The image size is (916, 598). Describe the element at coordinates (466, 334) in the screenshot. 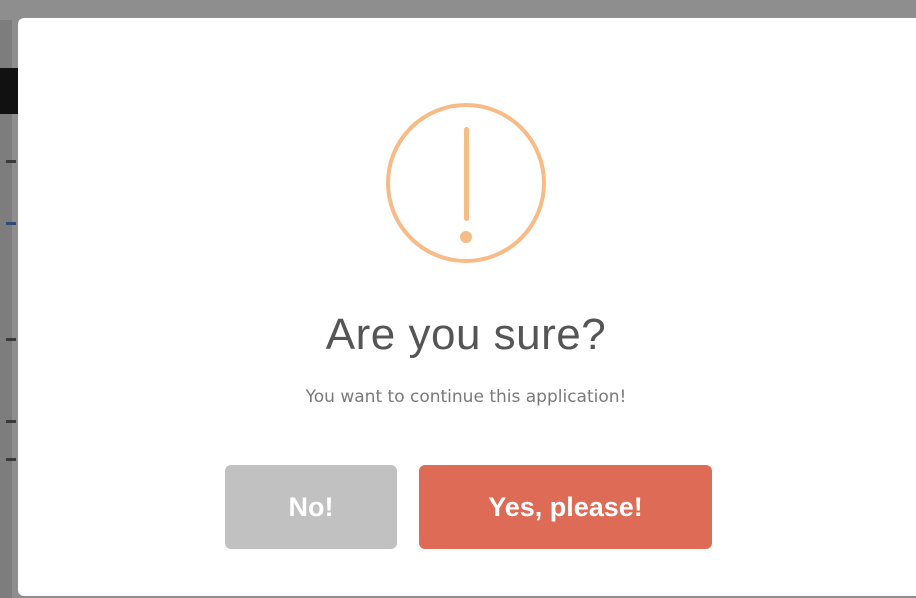

I see `dialog-title: Are you sure?` at that location.